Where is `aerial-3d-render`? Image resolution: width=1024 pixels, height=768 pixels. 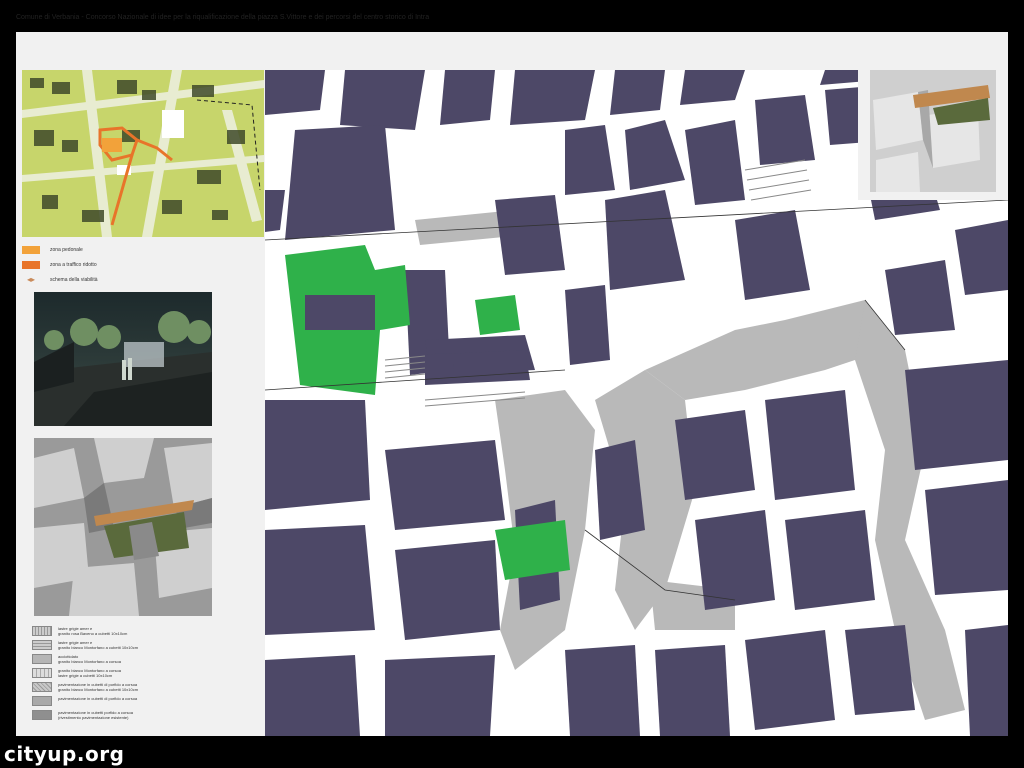
aerial-3d-render is located at coordinates (123, 527).